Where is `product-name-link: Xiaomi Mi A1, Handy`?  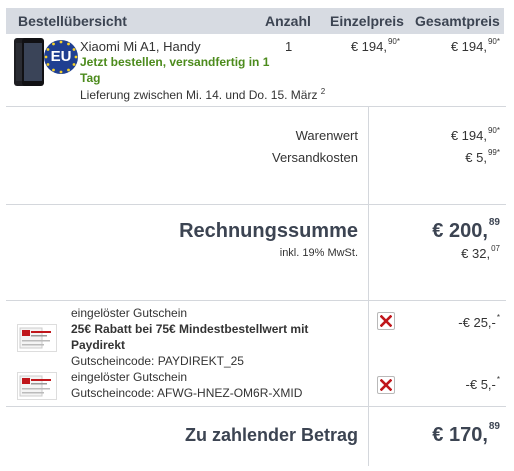
product-name-link: Xiaomi Mi A1, Handy is located at coordinates (140, 46).